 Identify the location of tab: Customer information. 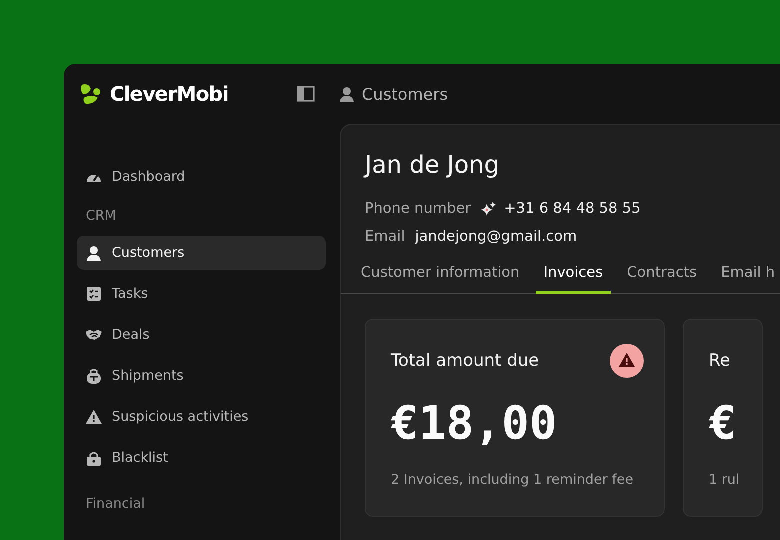
(440, 277).